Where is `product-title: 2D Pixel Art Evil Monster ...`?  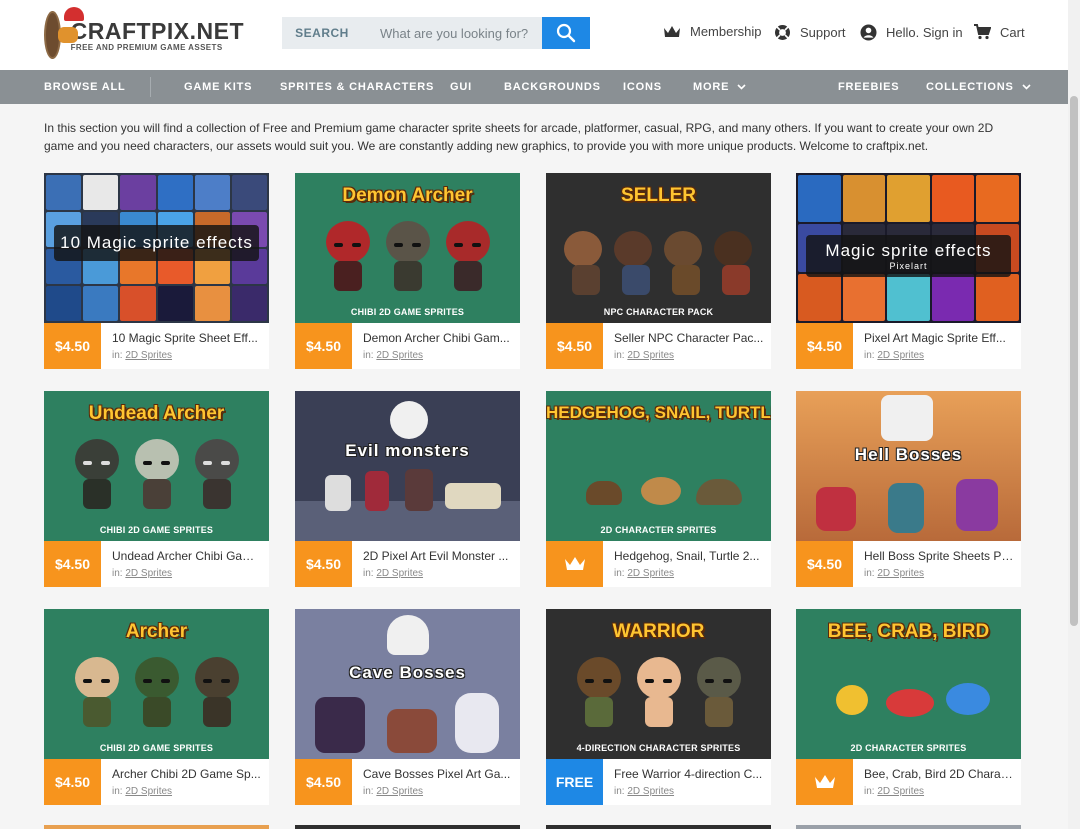 product-title: 2D Pixel Art Evil Monster ... is located at coordinates (438, 556).